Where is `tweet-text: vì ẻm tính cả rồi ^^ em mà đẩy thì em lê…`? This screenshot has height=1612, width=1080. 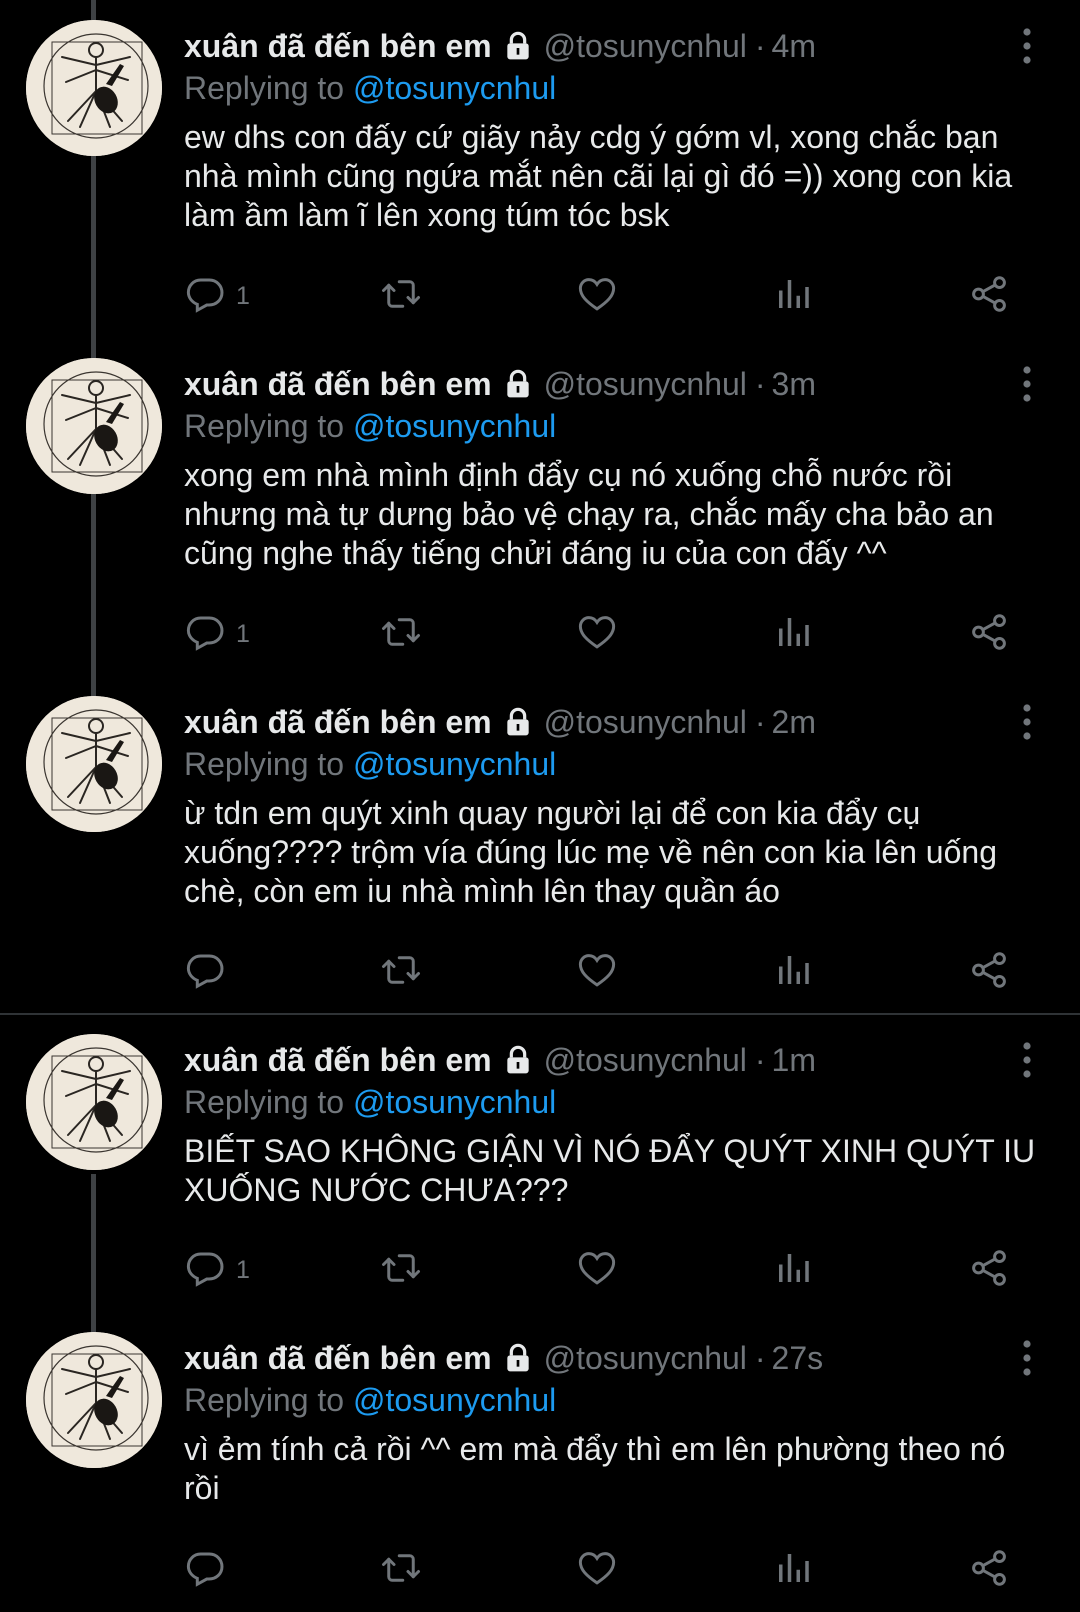 tweet-text: vì ẻm tính cả rồi ^^ em mà đẩy thì em lê… is located at coordinates (595, 1468).